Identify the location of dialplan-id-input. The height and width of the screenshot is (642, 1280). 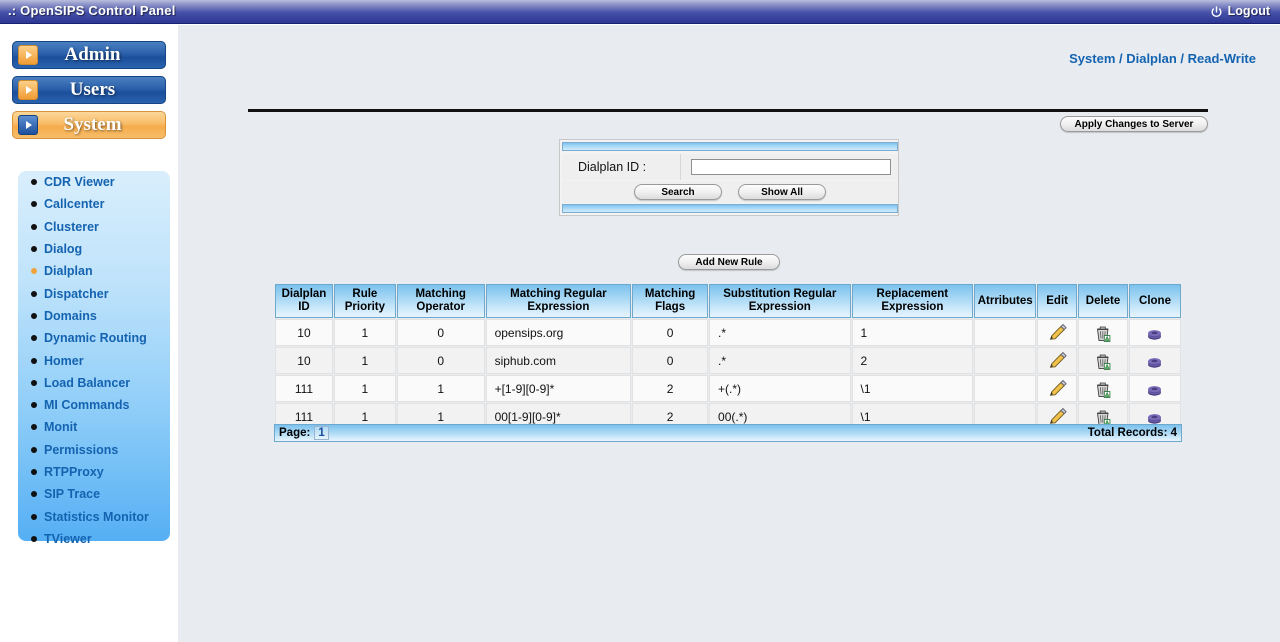
(791, 167).